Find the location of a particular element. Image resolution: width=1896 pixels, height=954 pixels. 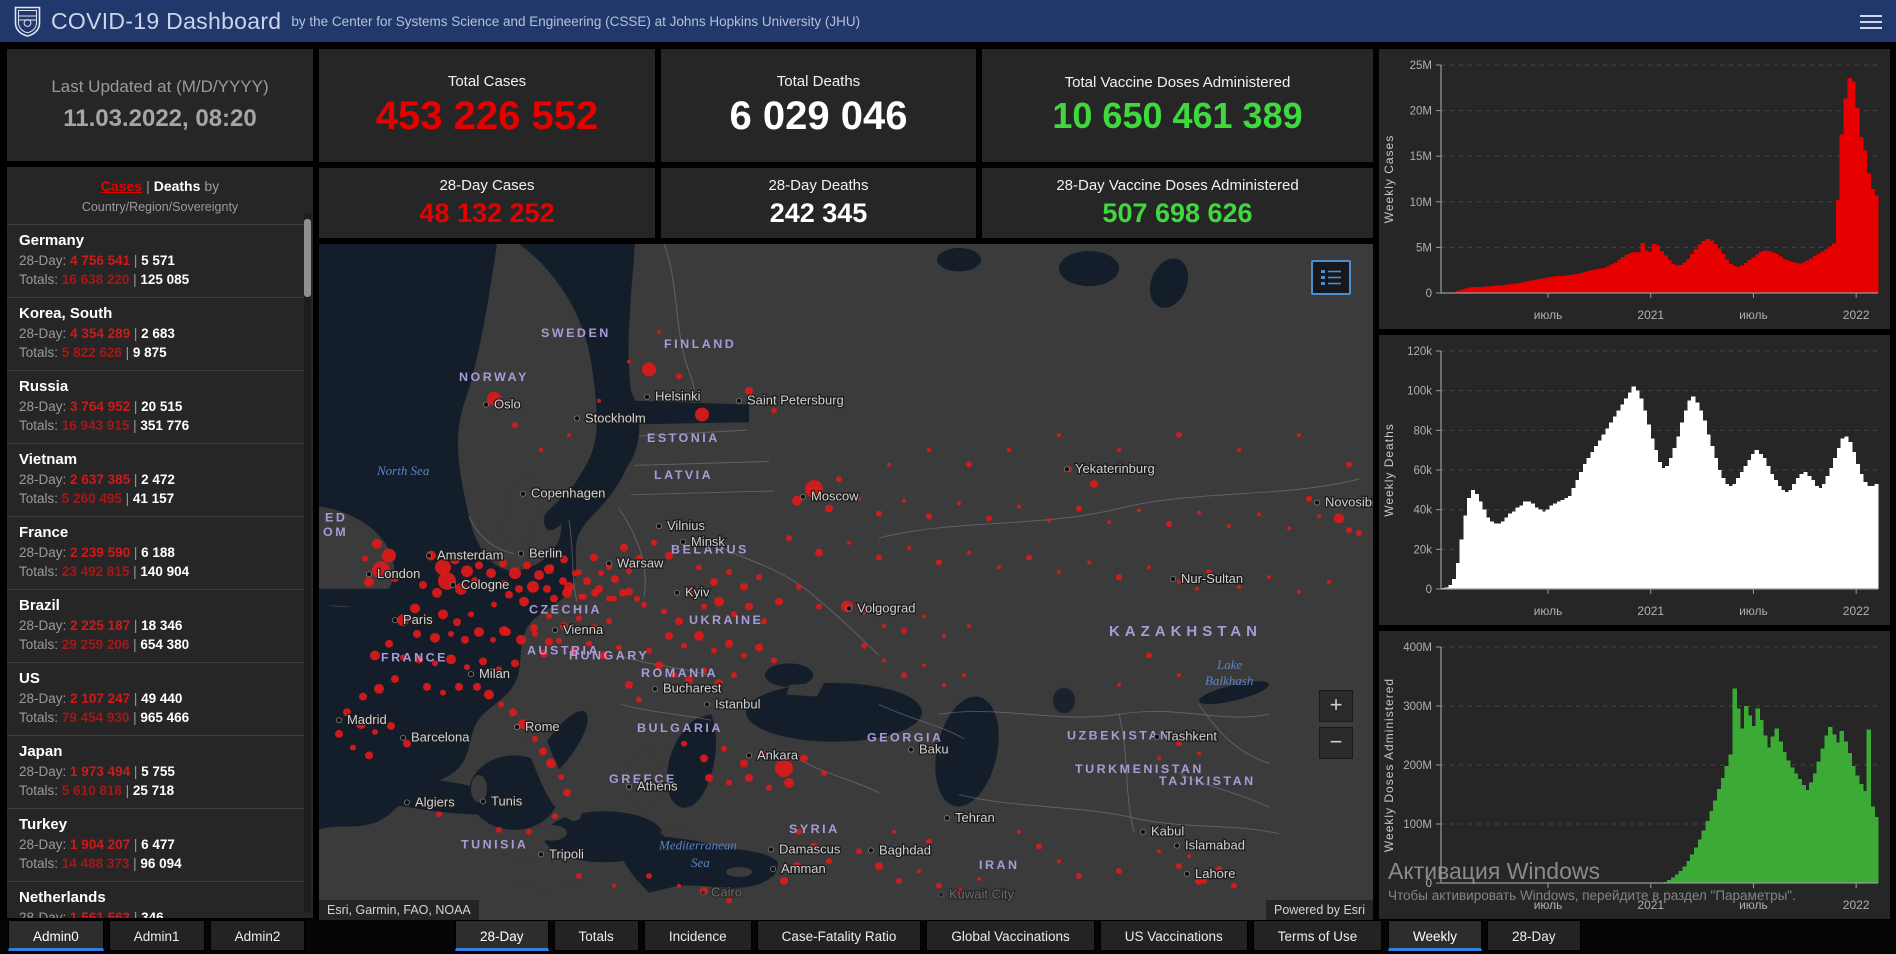

deaths-sort-link: Deaths is located at coordinates (177, 186).